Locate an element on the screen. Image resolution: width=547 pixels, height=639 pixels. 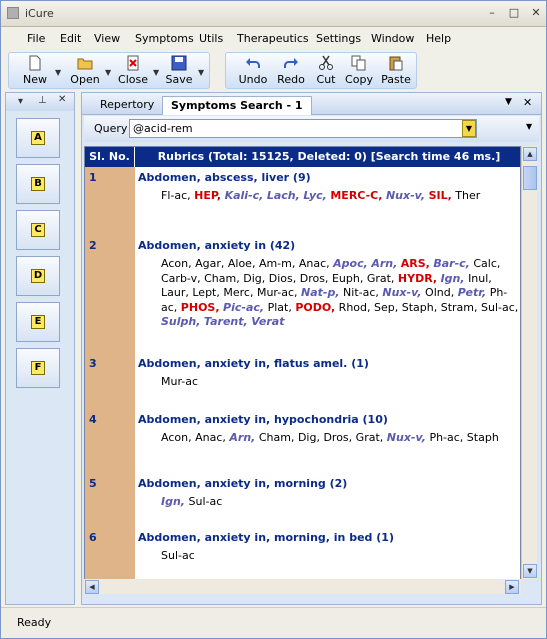
remedy: Lach, is located at coordinates (283, 195).